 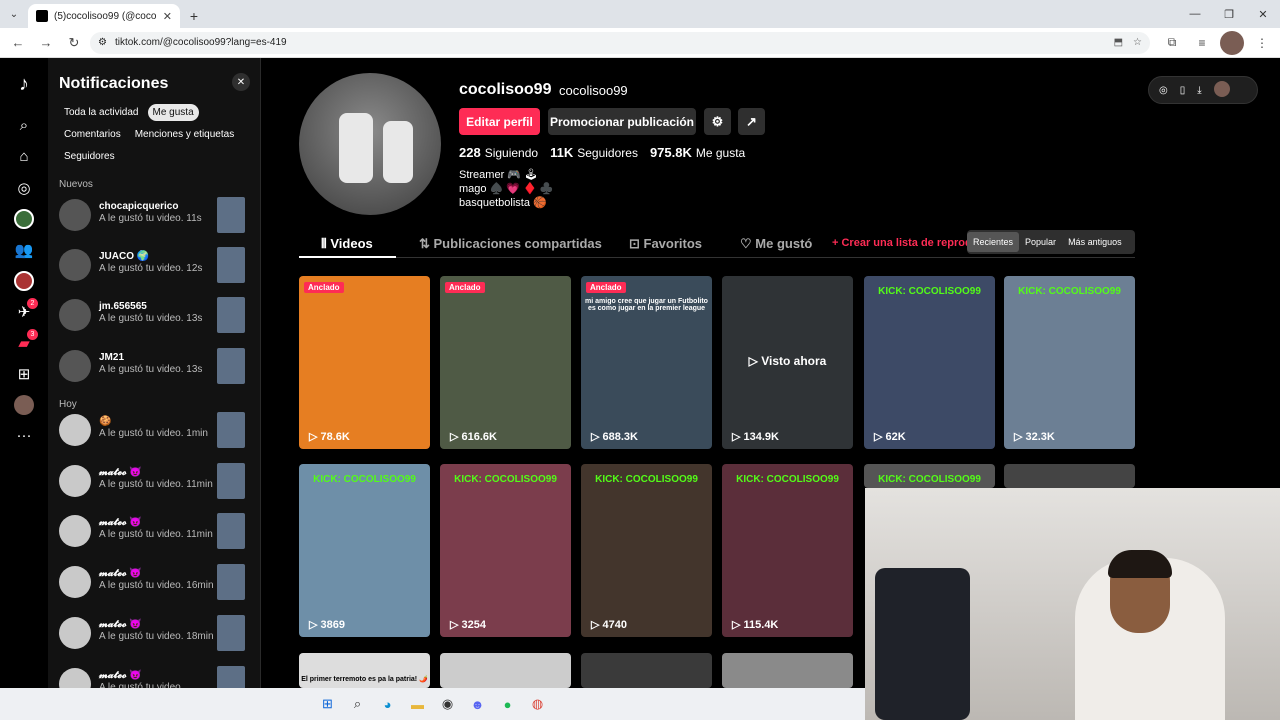 What do you see at coordinates (620, 42) in the screenshot?
I see `url-field: ⚙ tiktok.com/@cocolisoo99?lang=es-419 ⬒ ☆` at bounding box center [620, 42].